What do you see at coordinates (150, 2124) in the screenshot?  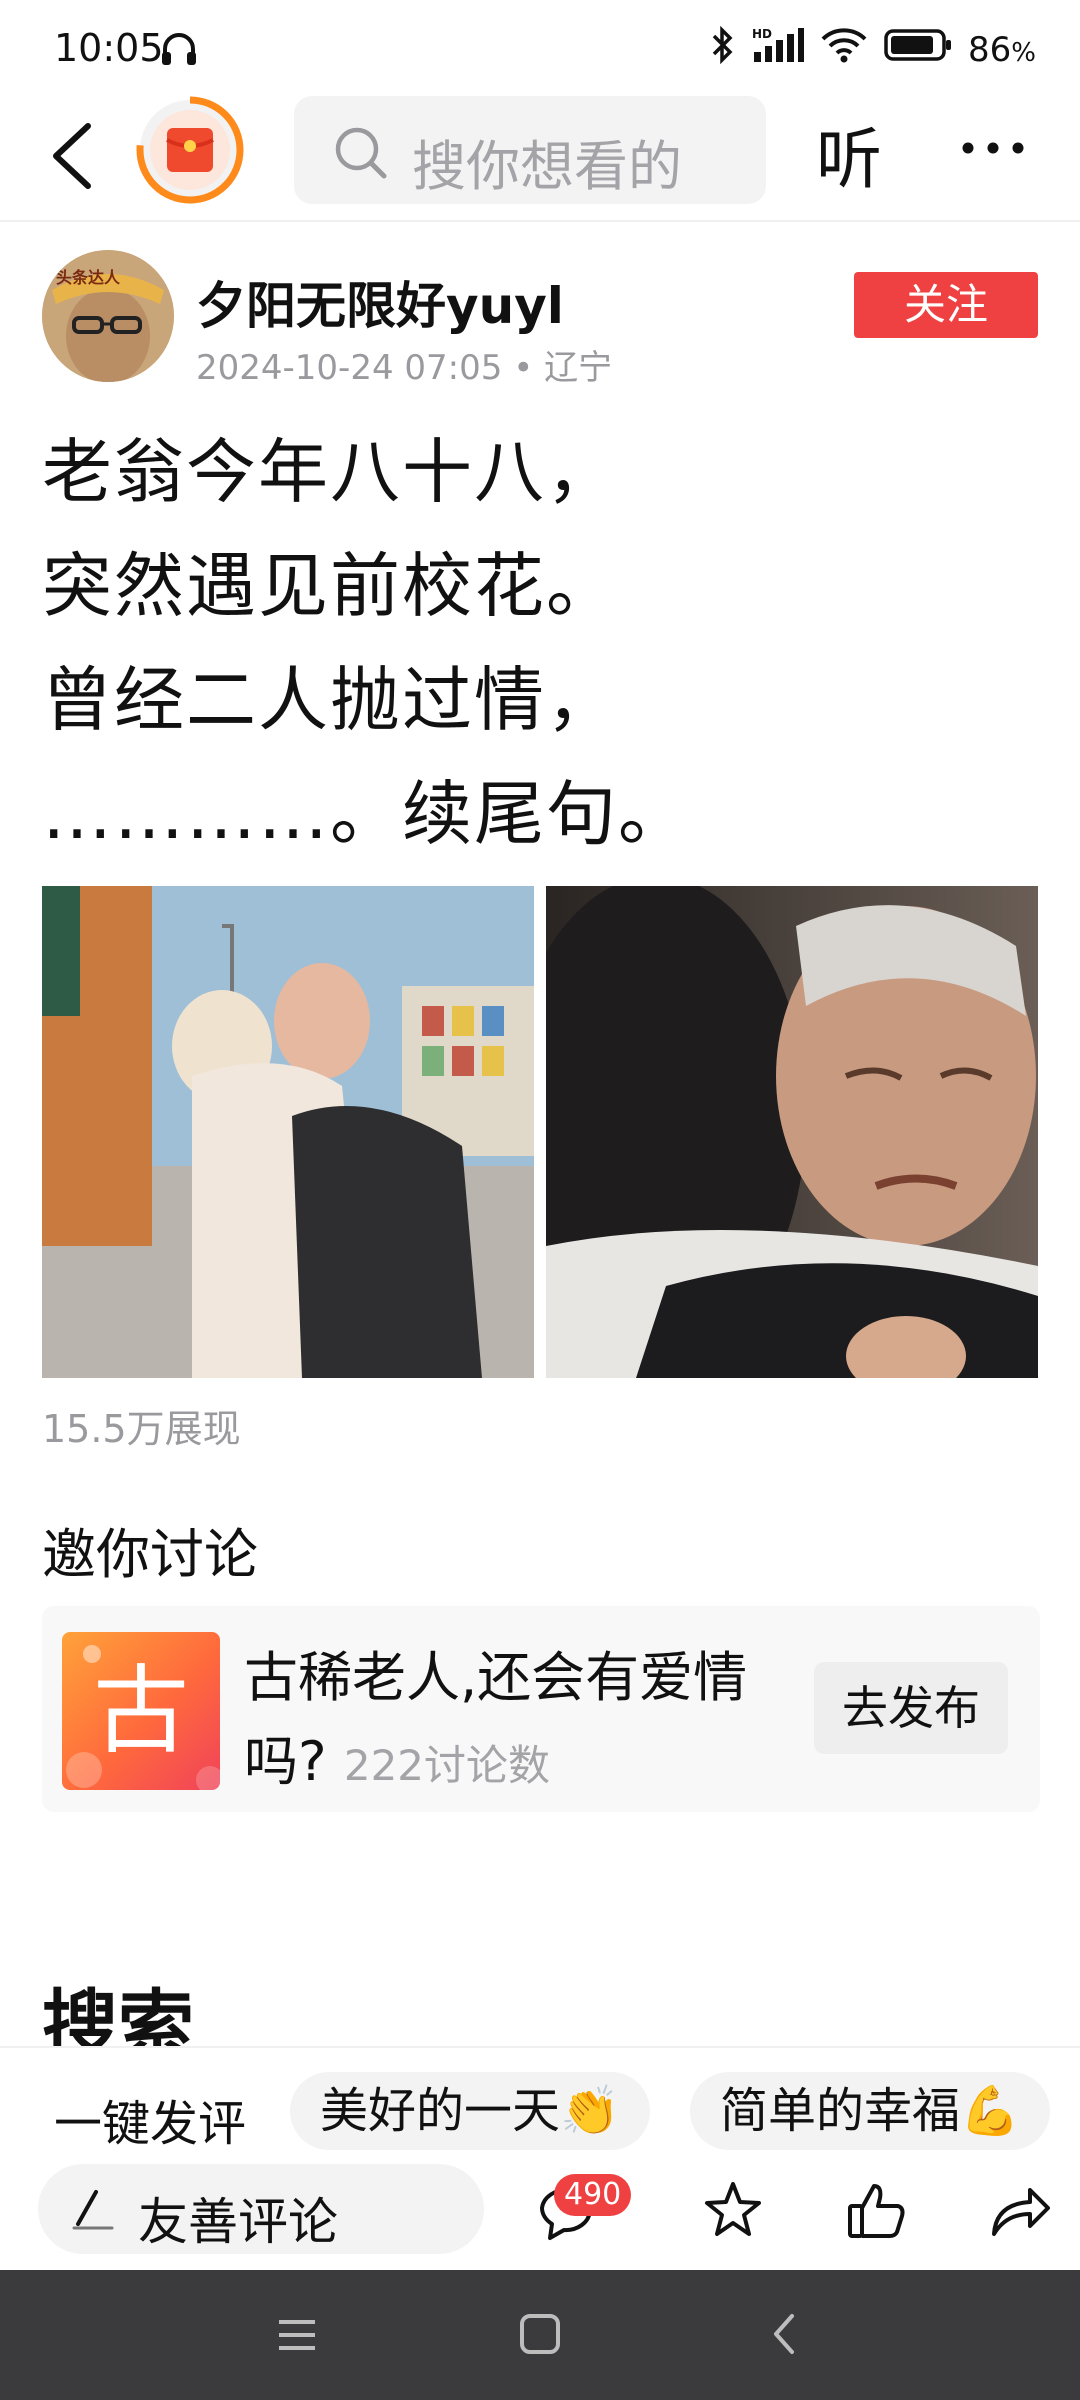 I see `quick-comment-label: 一键发评` at bounding box center [150, 2124].